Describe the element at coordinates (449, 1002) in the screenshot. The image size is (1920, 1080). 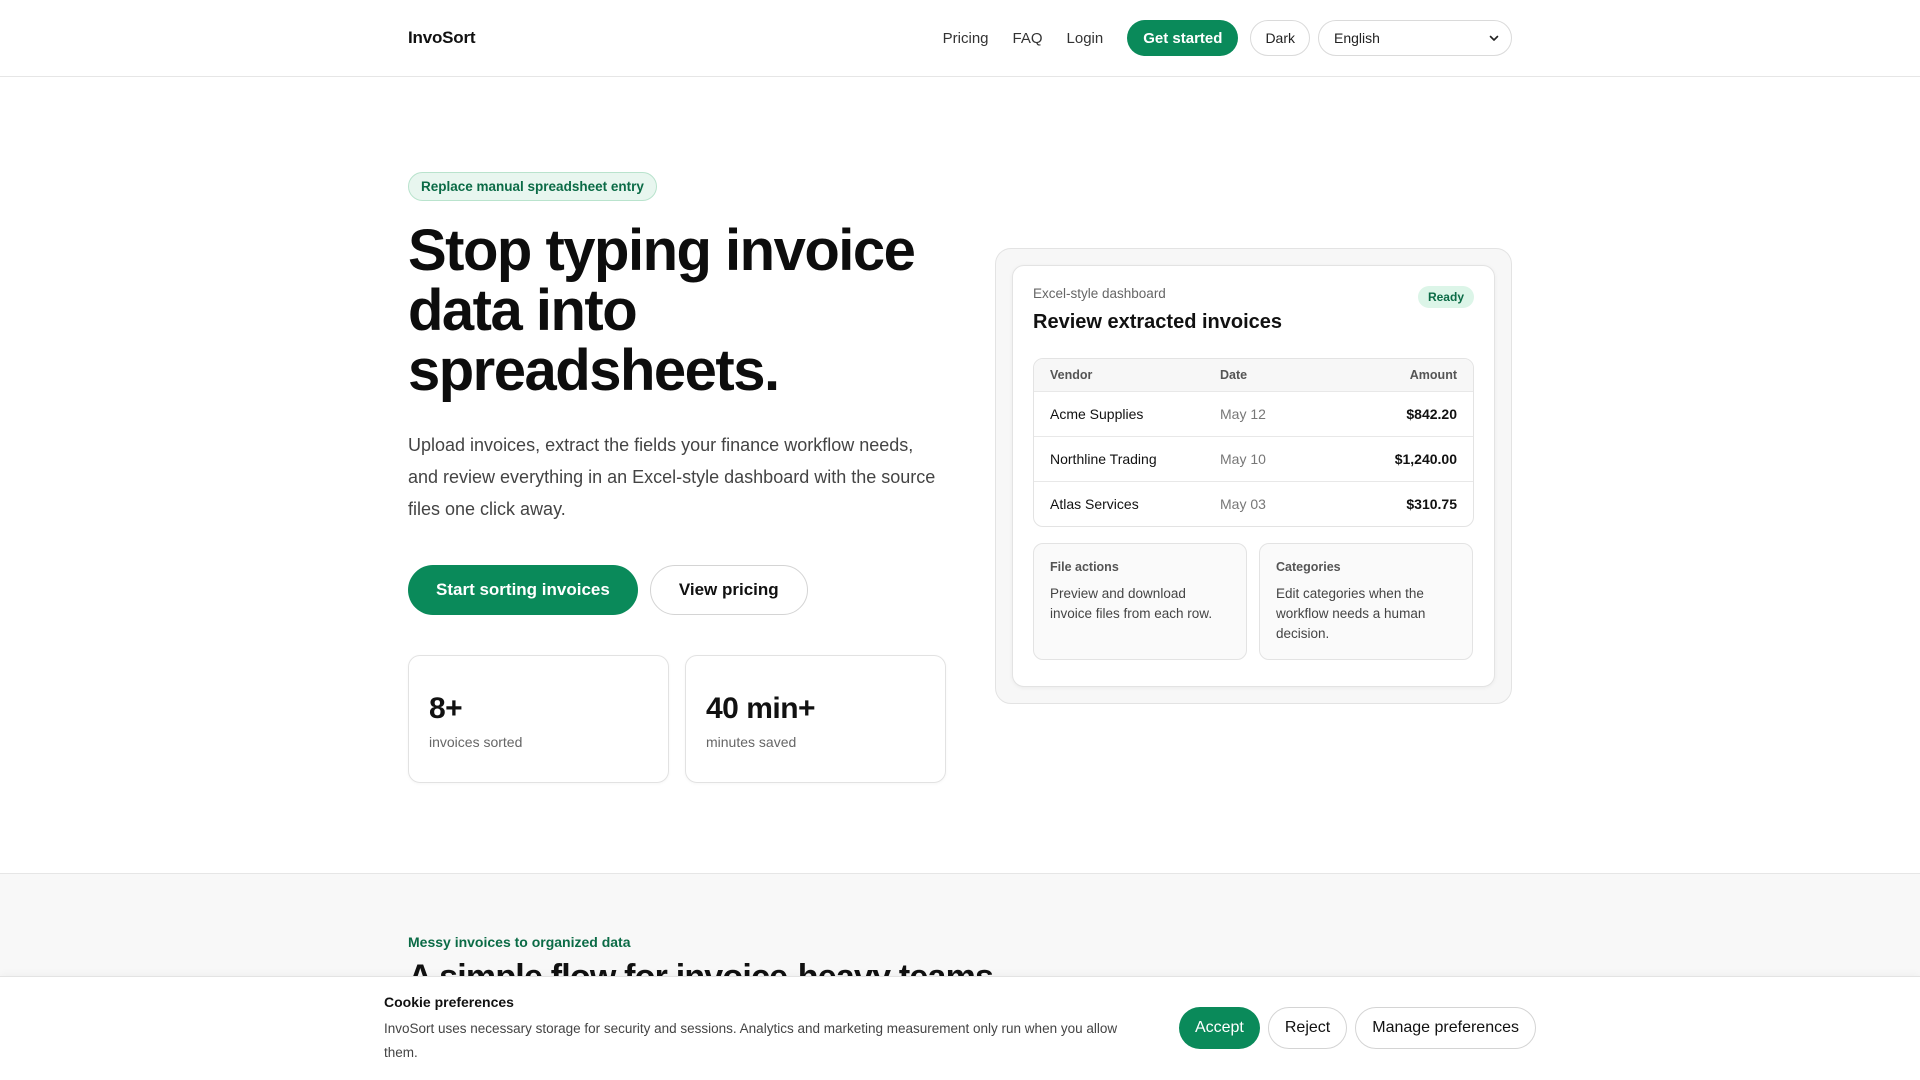
I see `cookie-banner-title: Cookie preferences` at that location.